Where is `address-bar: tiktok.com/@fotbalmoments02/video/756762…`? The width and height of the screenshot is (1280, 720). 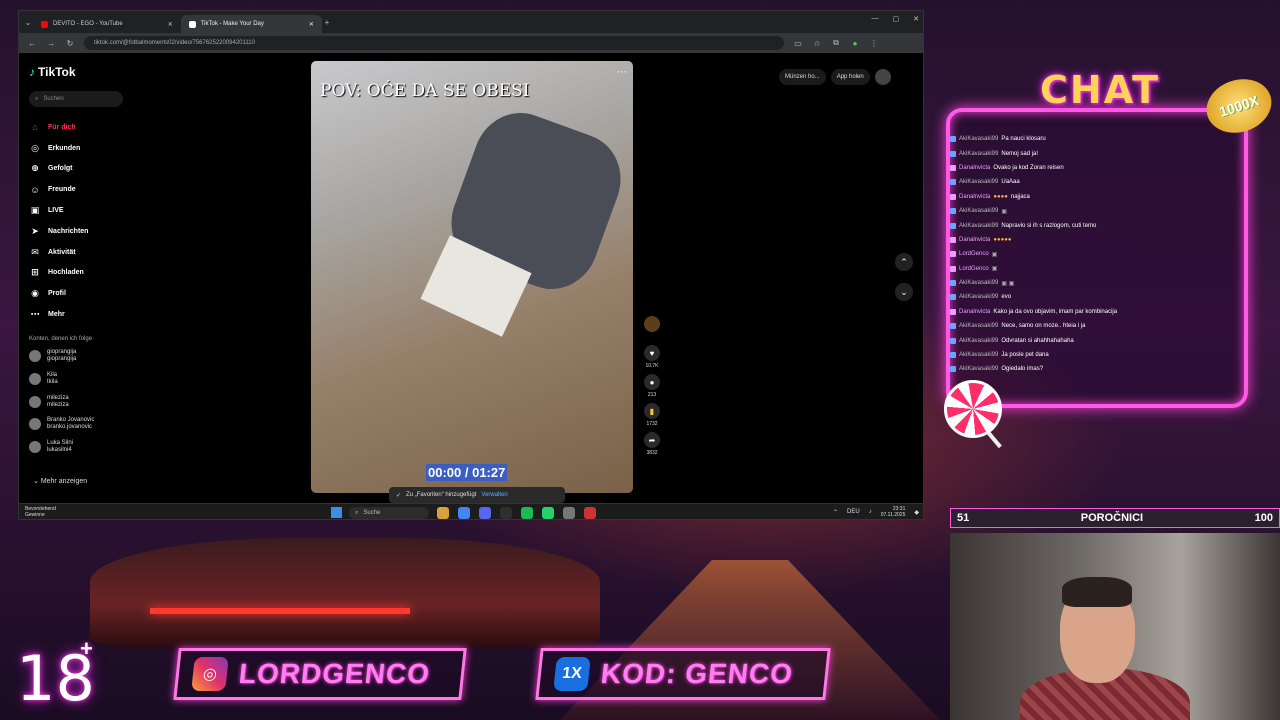 address-bar: tiktok.com/@fotbalmoments02/video/756762… is located at coordinates (434, 43).